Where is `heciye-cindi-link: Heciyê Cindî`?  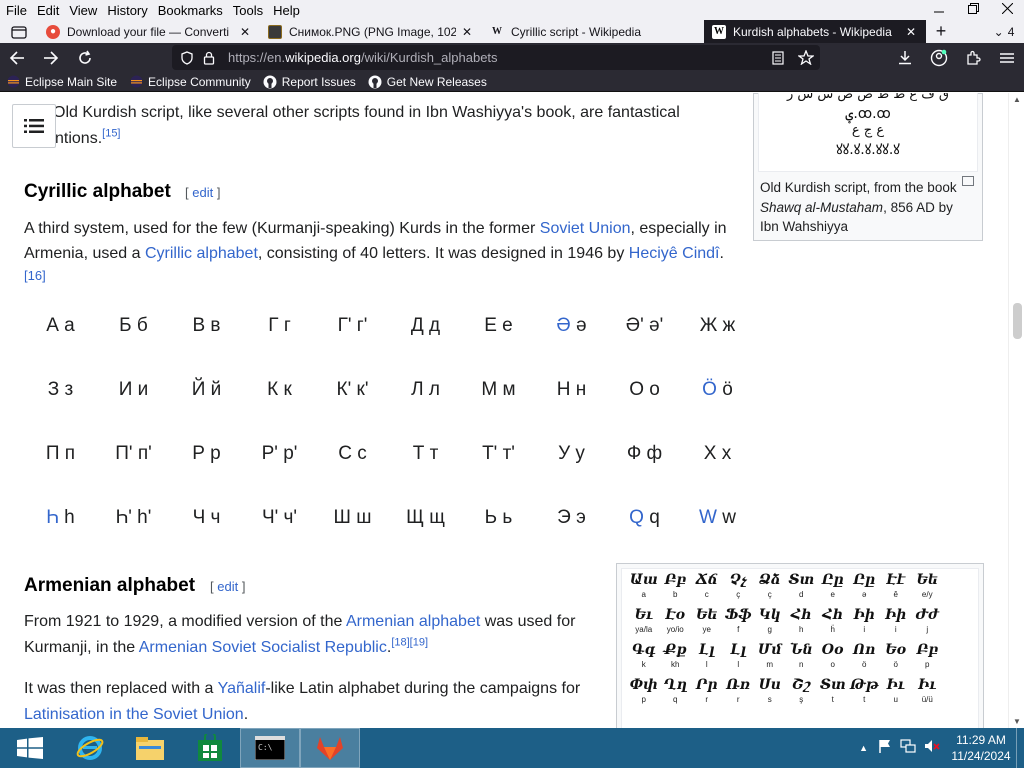 heciye-cindi-link: Heciyê Cindî is located at coordinates (674, 253).